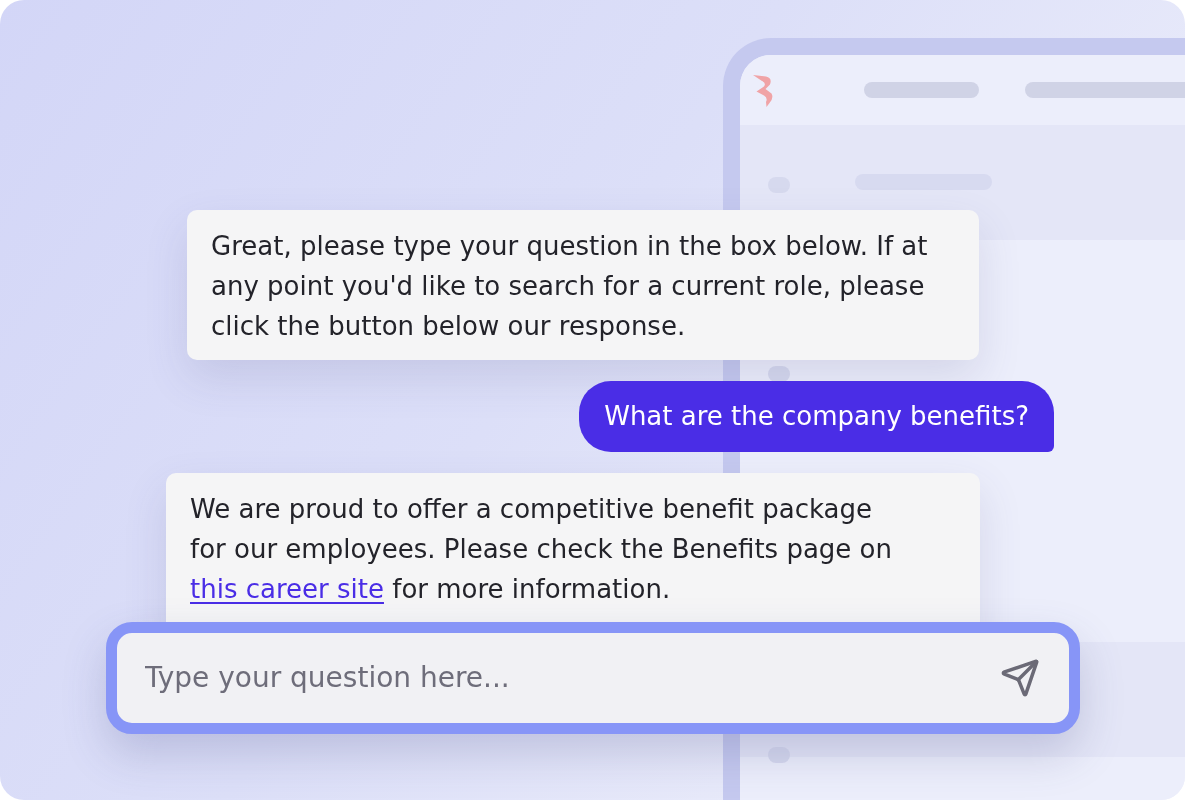 The height and width of the screenshot is (800, 1185). I want to click on send-button, so click(1020, 678).